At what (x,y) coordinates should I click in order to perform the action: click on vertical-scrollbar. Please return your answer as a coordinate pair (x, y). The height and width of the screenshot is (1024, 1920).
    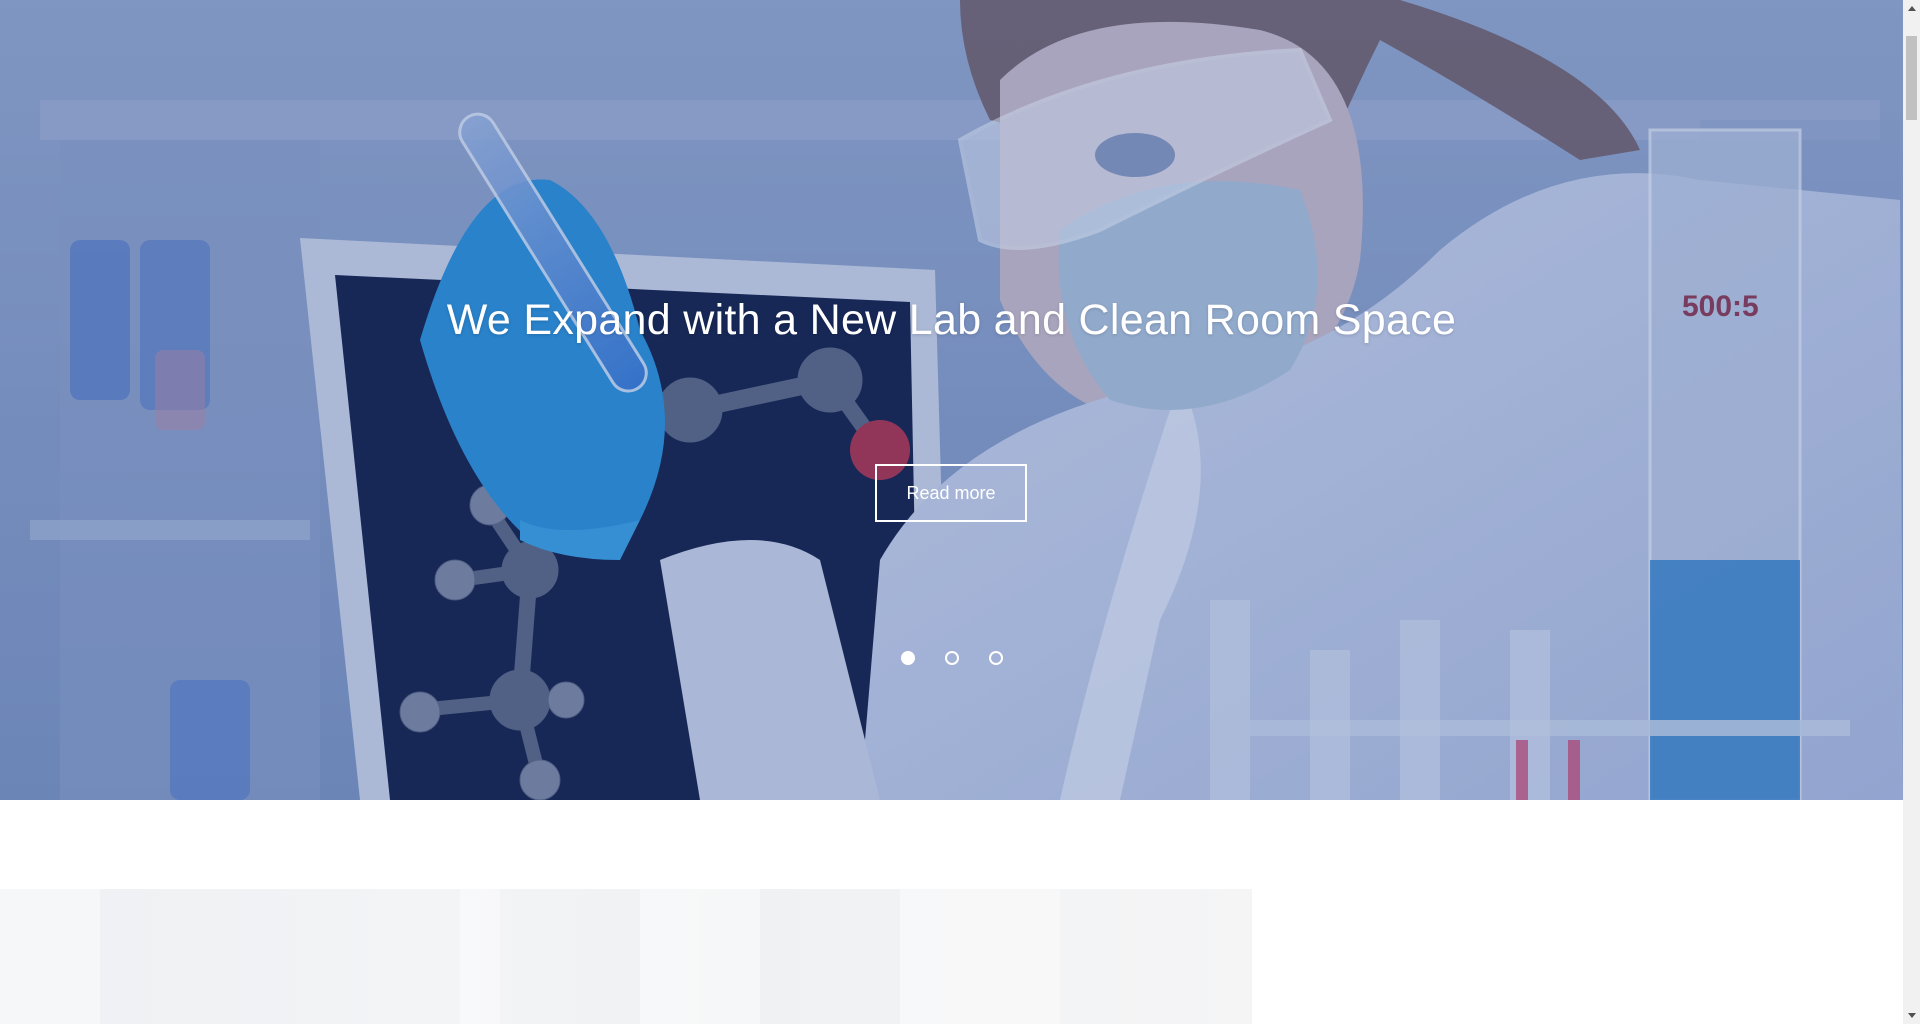
    Looking at the image, I should click on (1911, 512).